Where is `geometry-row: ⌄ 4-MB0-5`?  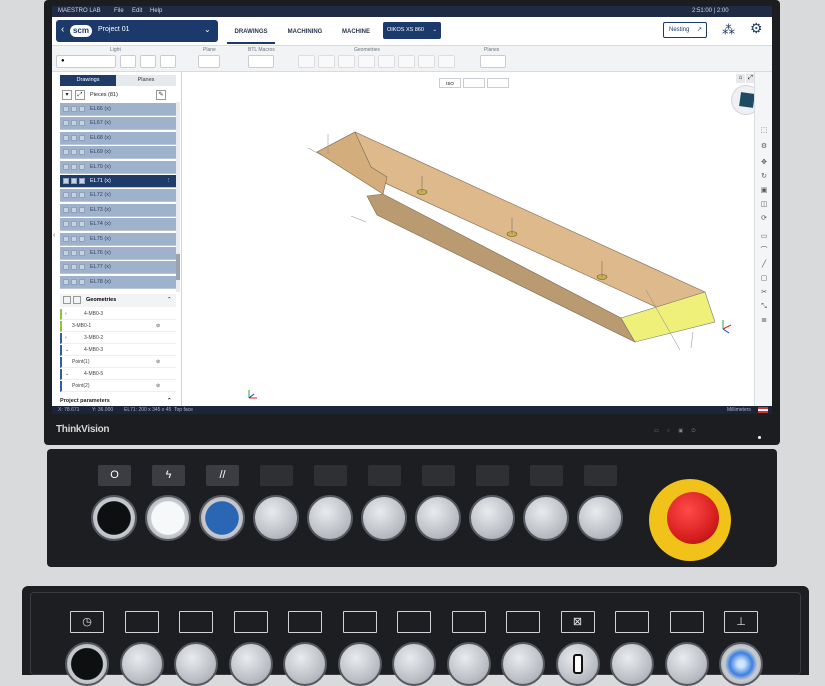
geometry-row: ⌄ 4-MB0-5 is located at coordinates (118, 374).